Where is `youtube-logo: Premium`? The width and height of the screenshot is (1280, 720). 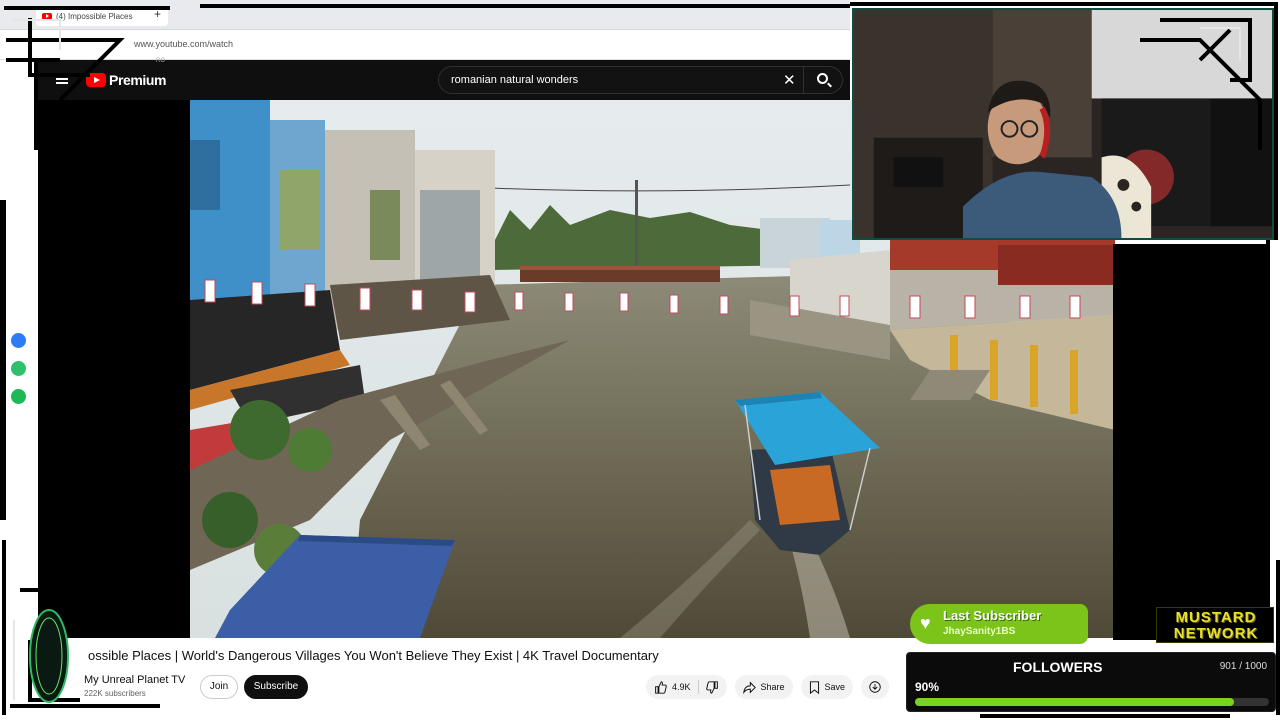
youtube-logo: Premium is located at coordinates (126, 80).